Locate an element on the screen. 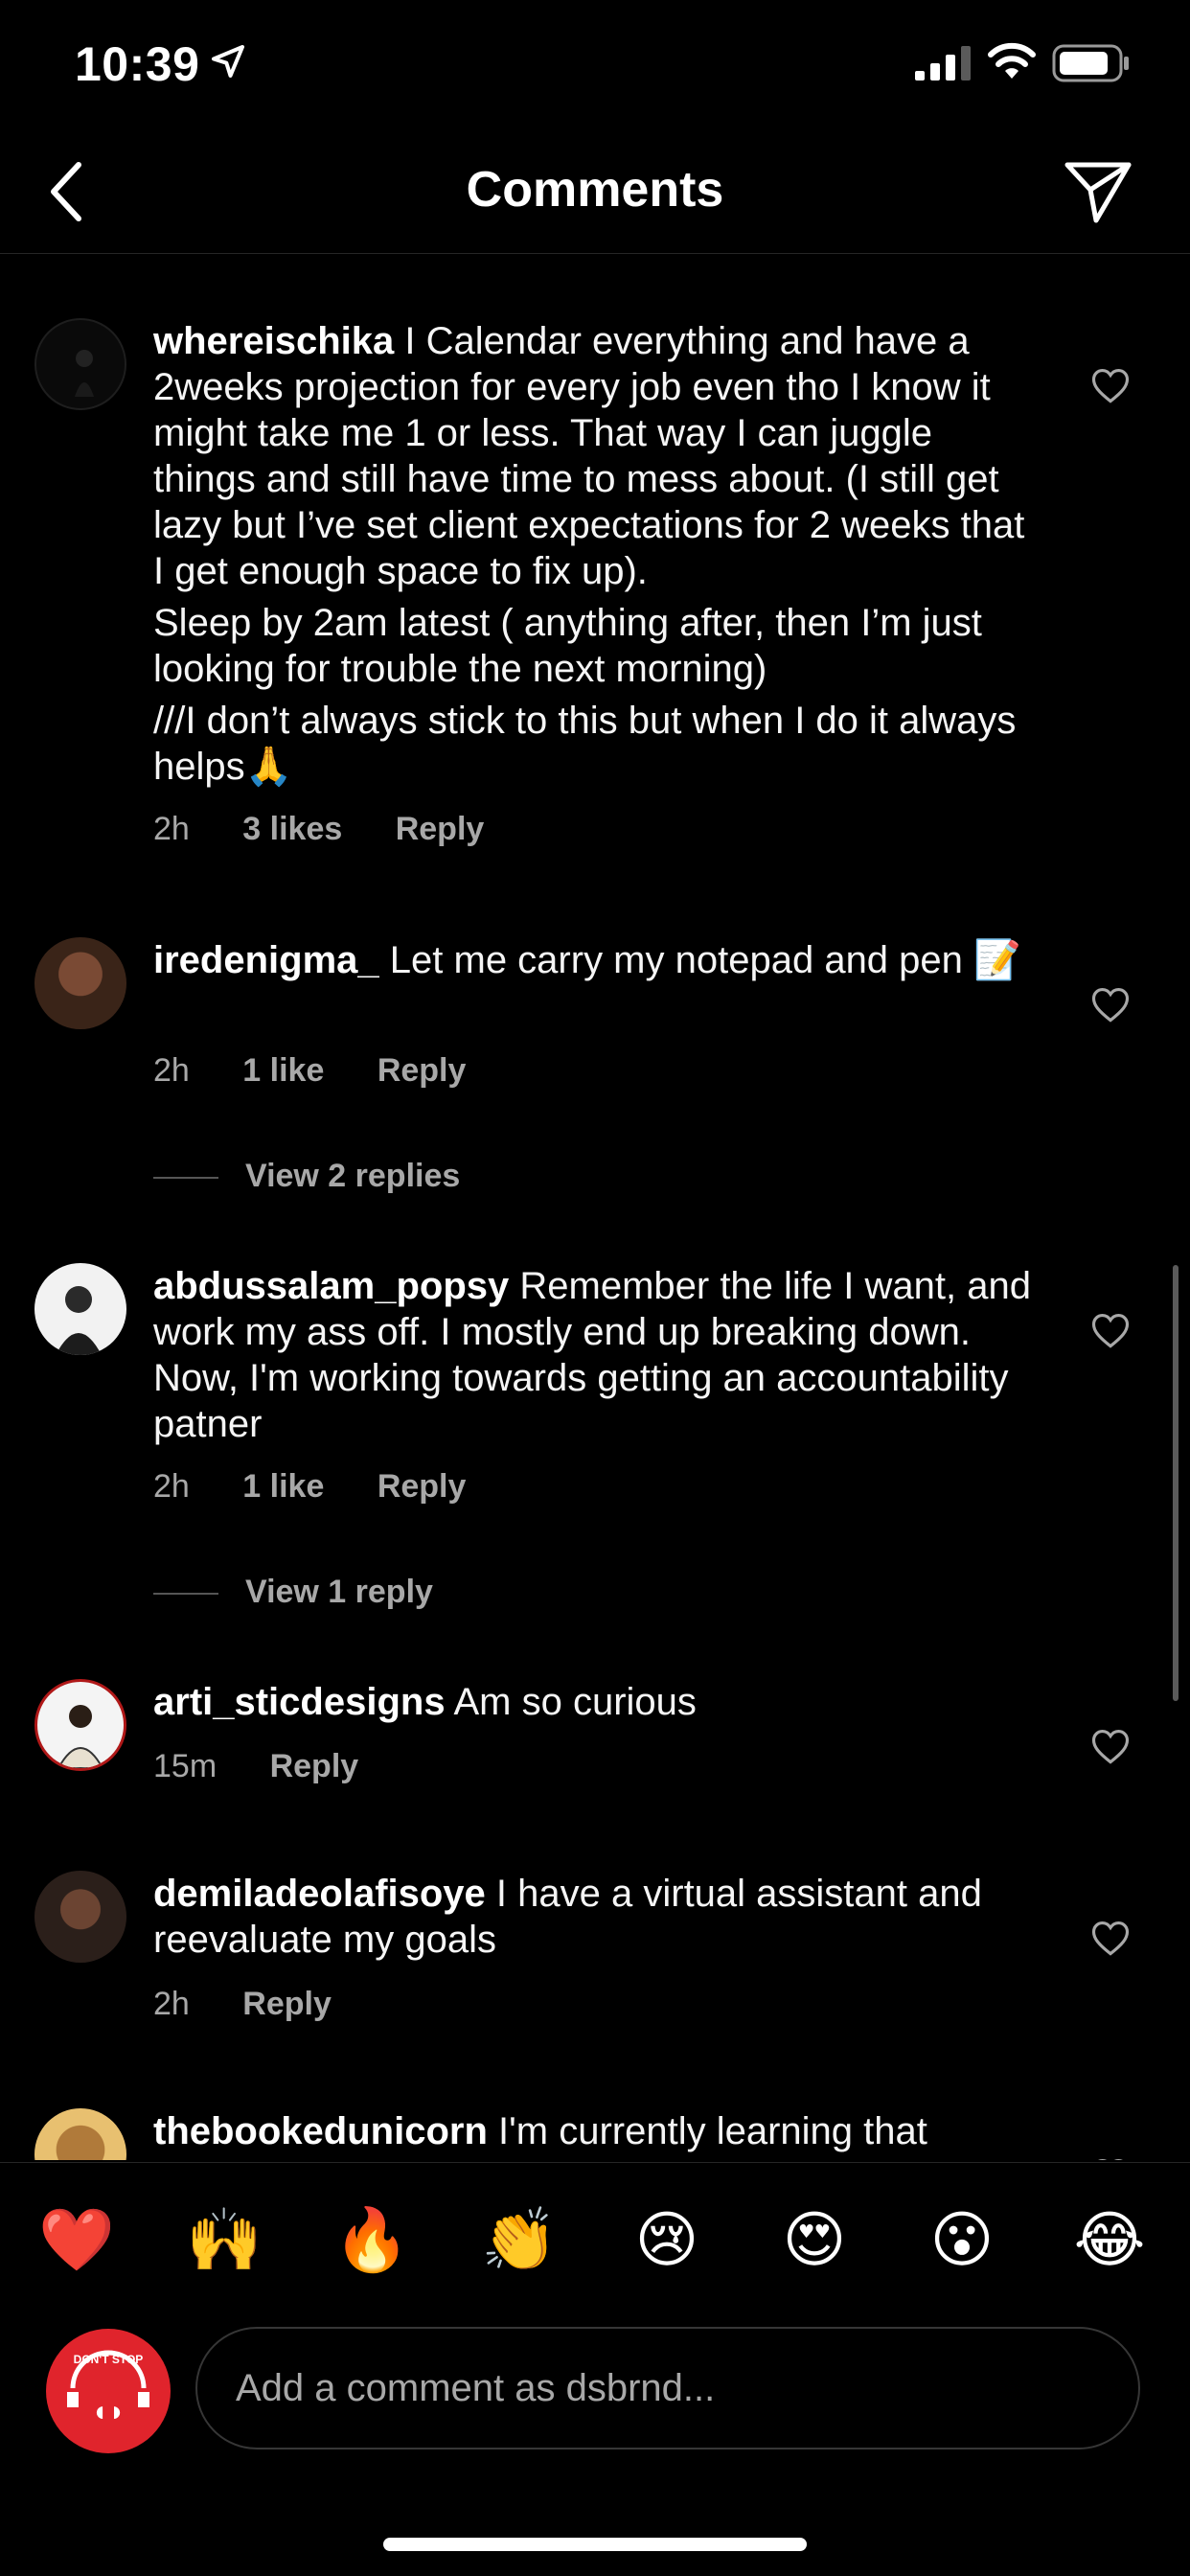 Image resolution: width=1190 pixels, height=2576 pixels. user-avatar: DON'T STOP ◖◗ is located at coordinates (109, 2391).